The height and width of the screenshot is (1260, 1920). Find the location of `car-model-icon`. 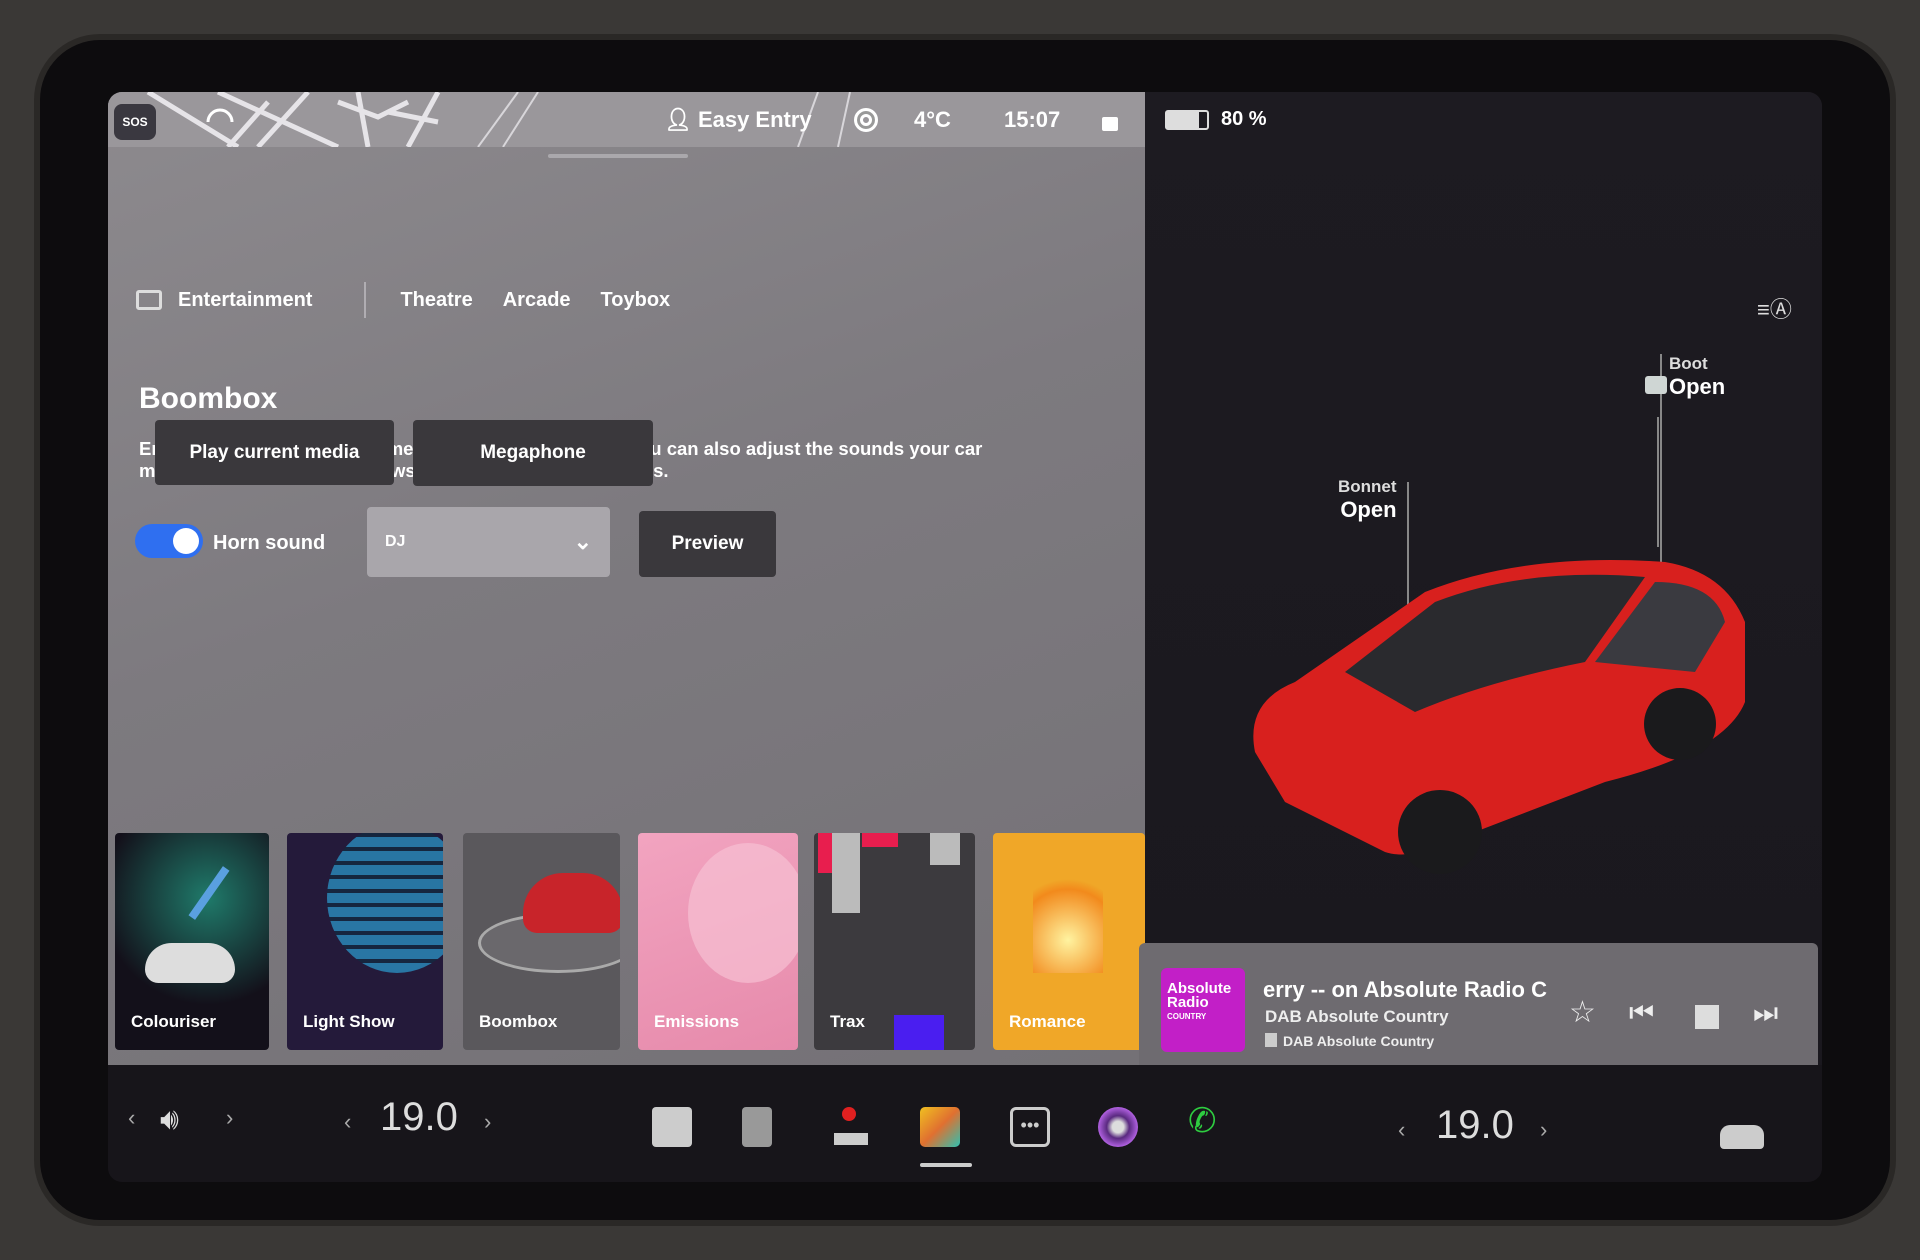

car-model-icon is located at coordinates (190, 963).